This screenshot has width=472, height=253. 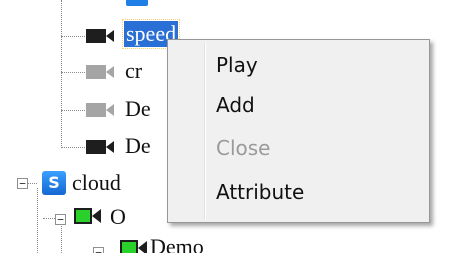 I want to click on menu-item-close: Close, so click(x=298, y=148).